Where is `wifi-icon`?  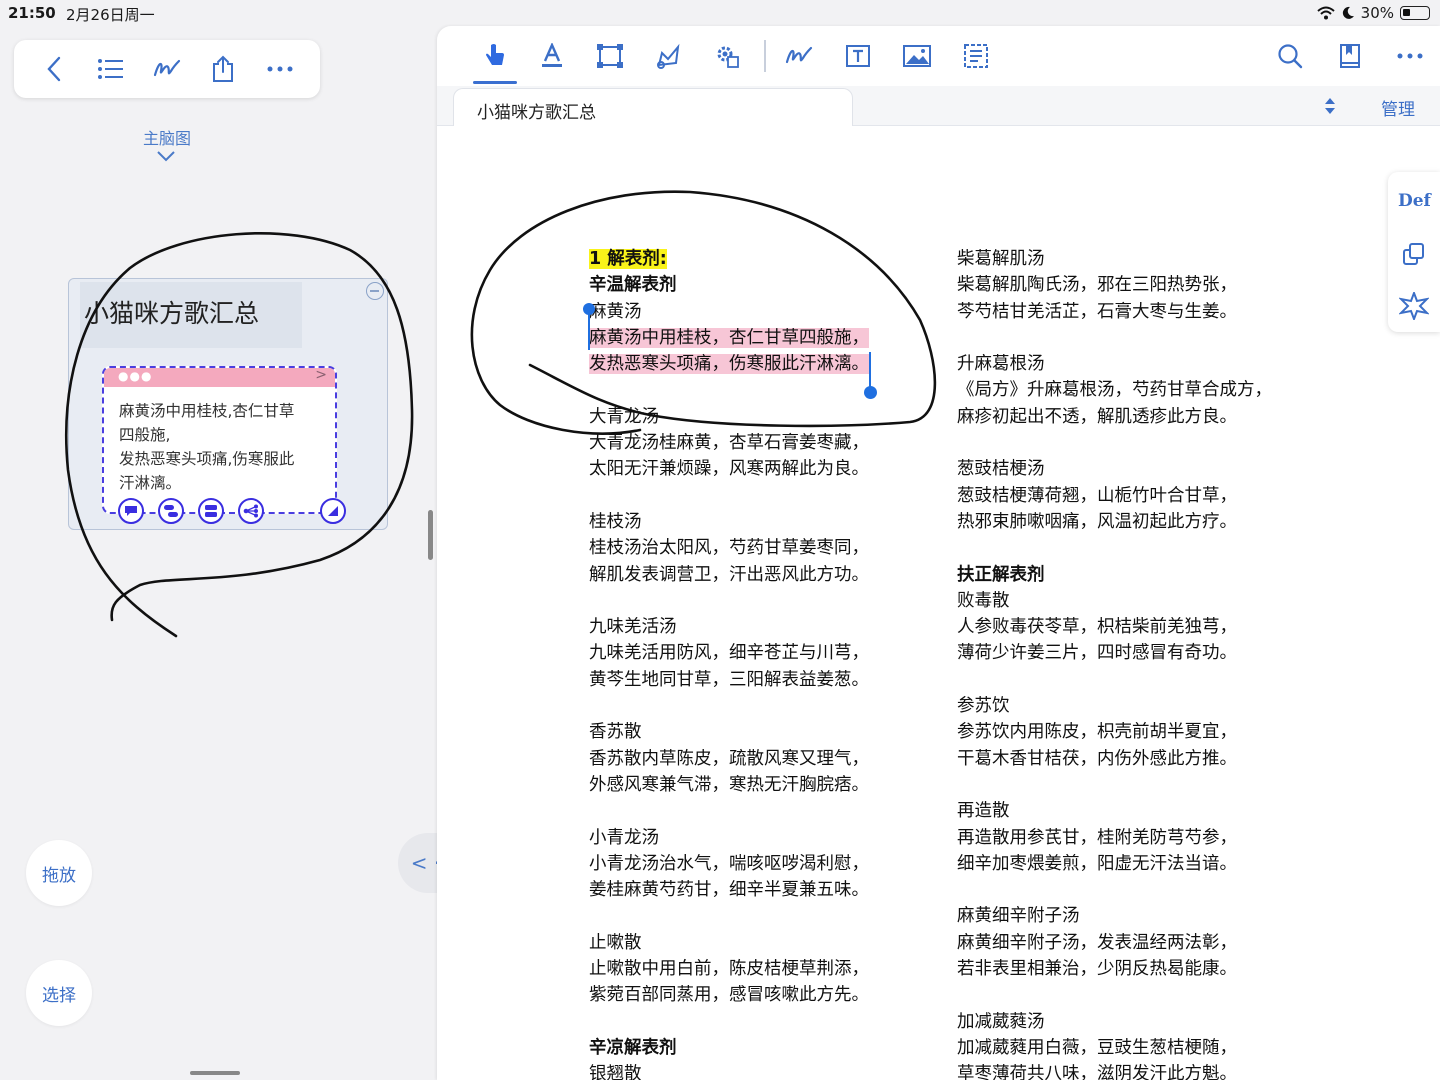 wifi-icon is located at coordinates (1325, 13).